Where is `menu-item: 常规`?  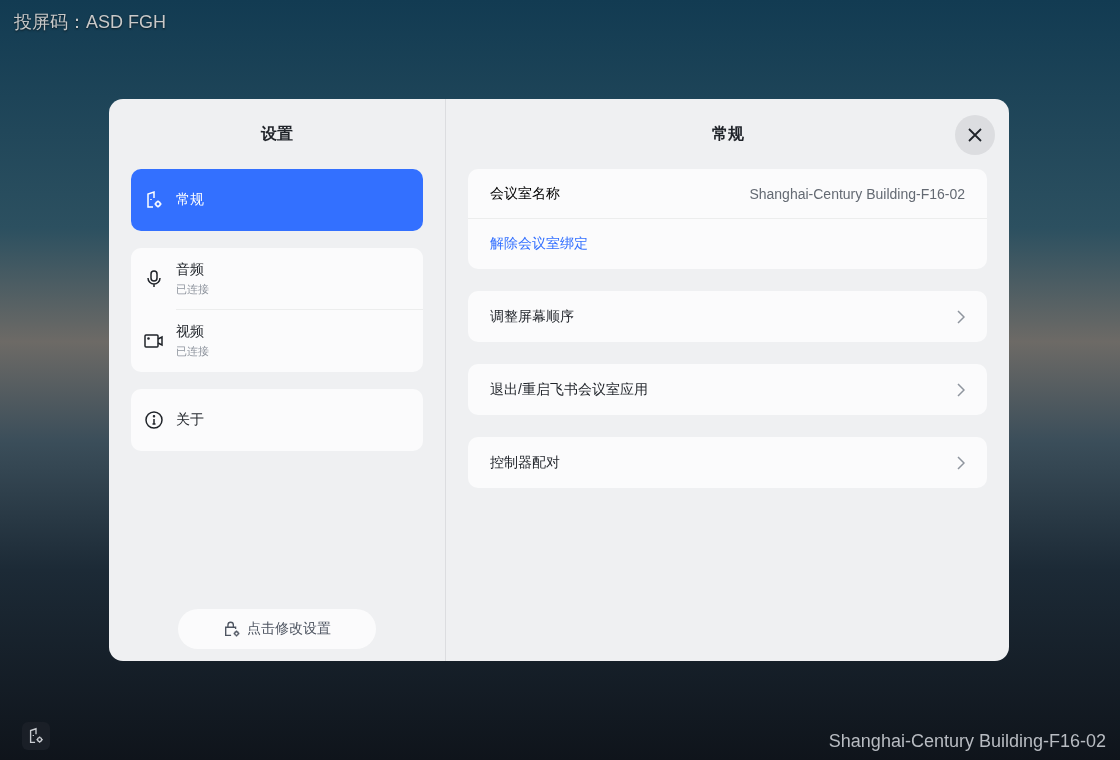
menu-item: 常规 is located at coordinates (277, 200).